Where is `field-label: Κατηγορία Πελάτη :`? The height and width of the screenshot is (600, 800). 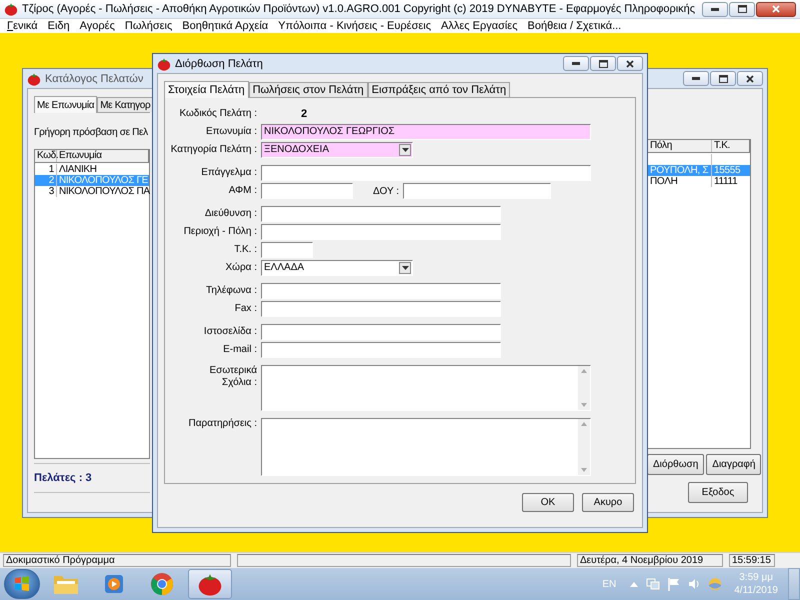 field-label: Κατηγορία Πελάτη : is located at coordinates (214, 150).